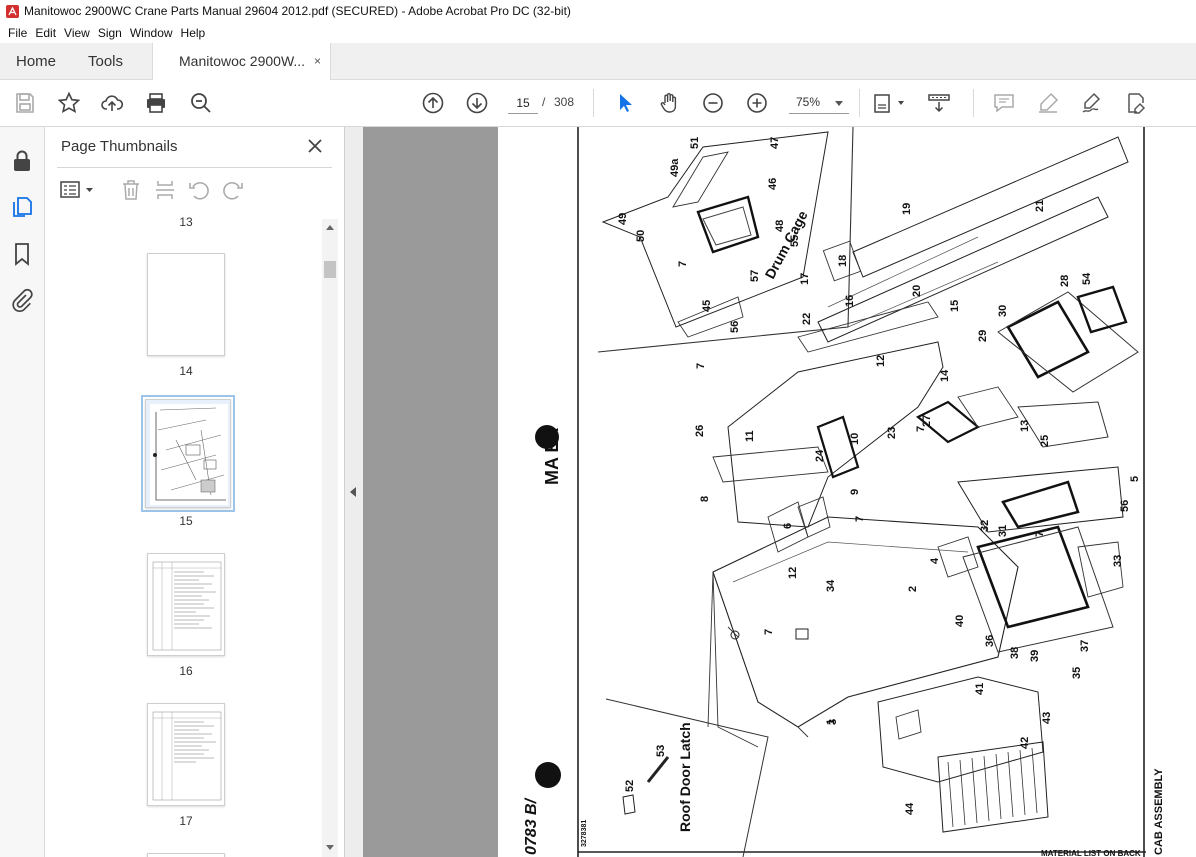 The width and height of the screenshot is (1196, 857). What do you see at coordinates (625, 103) in the screenshot?
I see `select-cursor-icon` at bounding box center [625, 103].